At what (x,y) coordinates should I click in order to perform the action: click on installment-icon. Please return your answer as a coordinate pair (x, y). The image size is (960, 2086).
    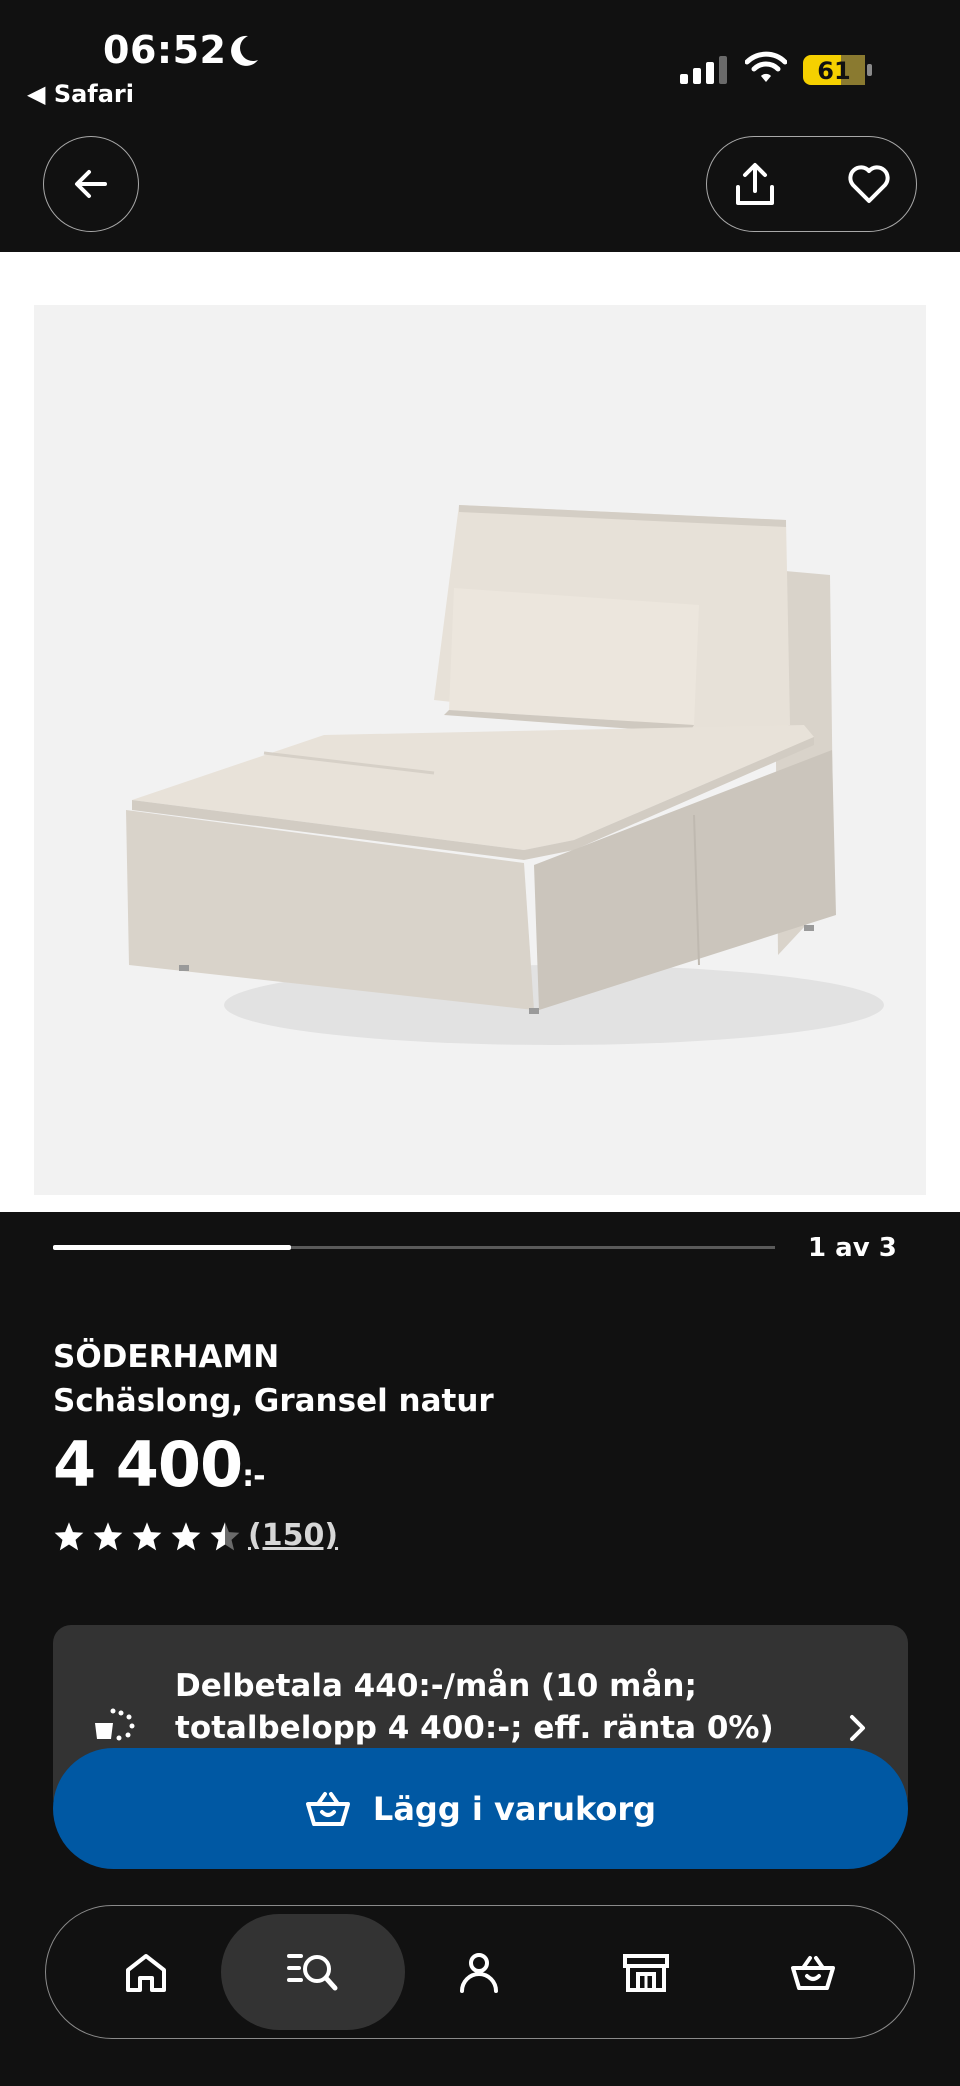
    Looking at the image, I should click on (115, 1724).